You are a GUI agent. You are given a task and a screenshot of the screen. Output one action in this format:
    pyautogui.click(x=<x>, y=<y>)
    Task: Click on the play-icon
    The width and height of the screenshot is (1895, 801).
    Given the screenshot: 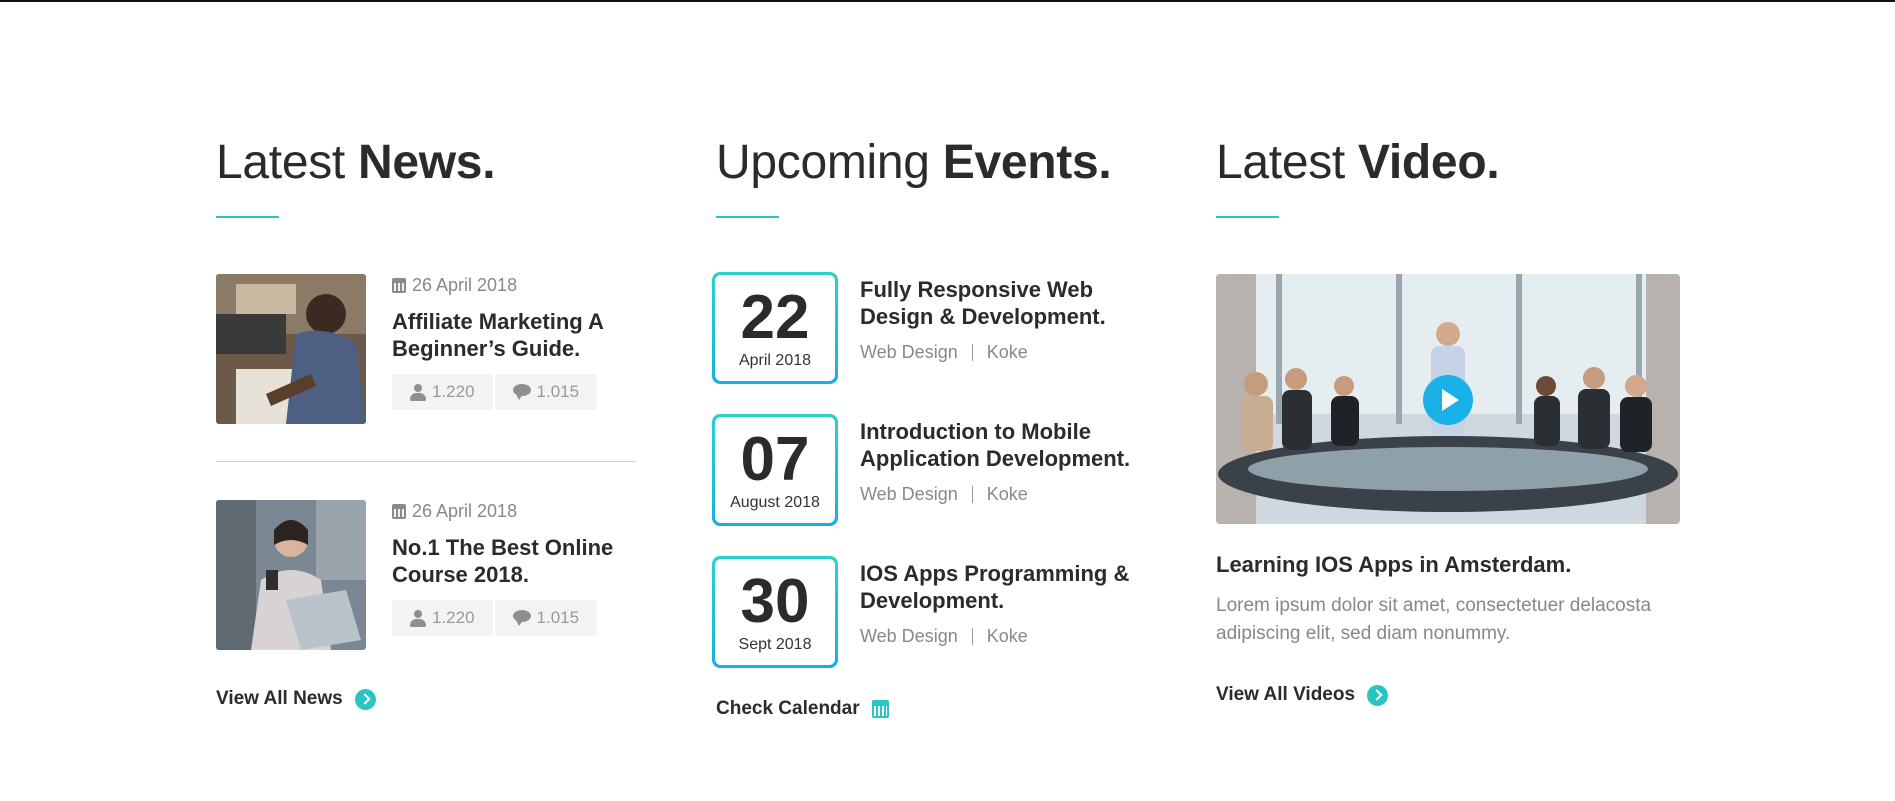 What is the action you would take?
    pyautogui.click(x=1448, y=400)
    